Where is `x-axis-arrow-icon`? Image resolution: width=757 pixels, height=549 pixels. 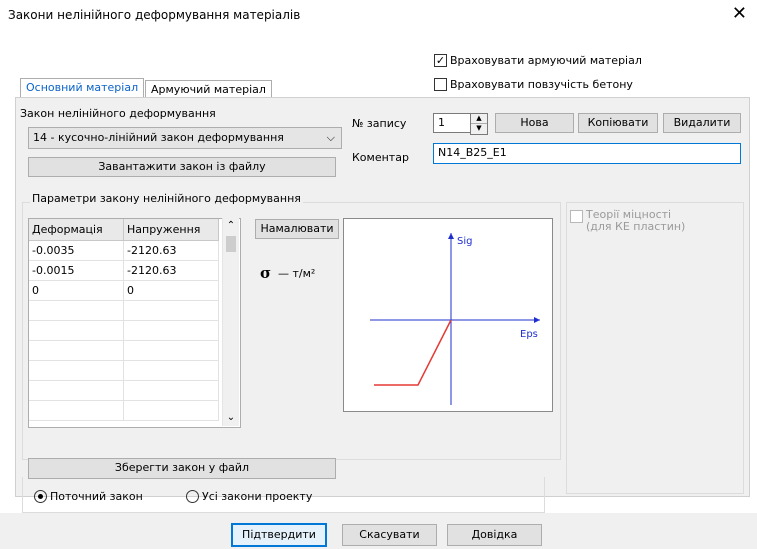
x-axis-arrow-icon is located at coordinates (537, 320).